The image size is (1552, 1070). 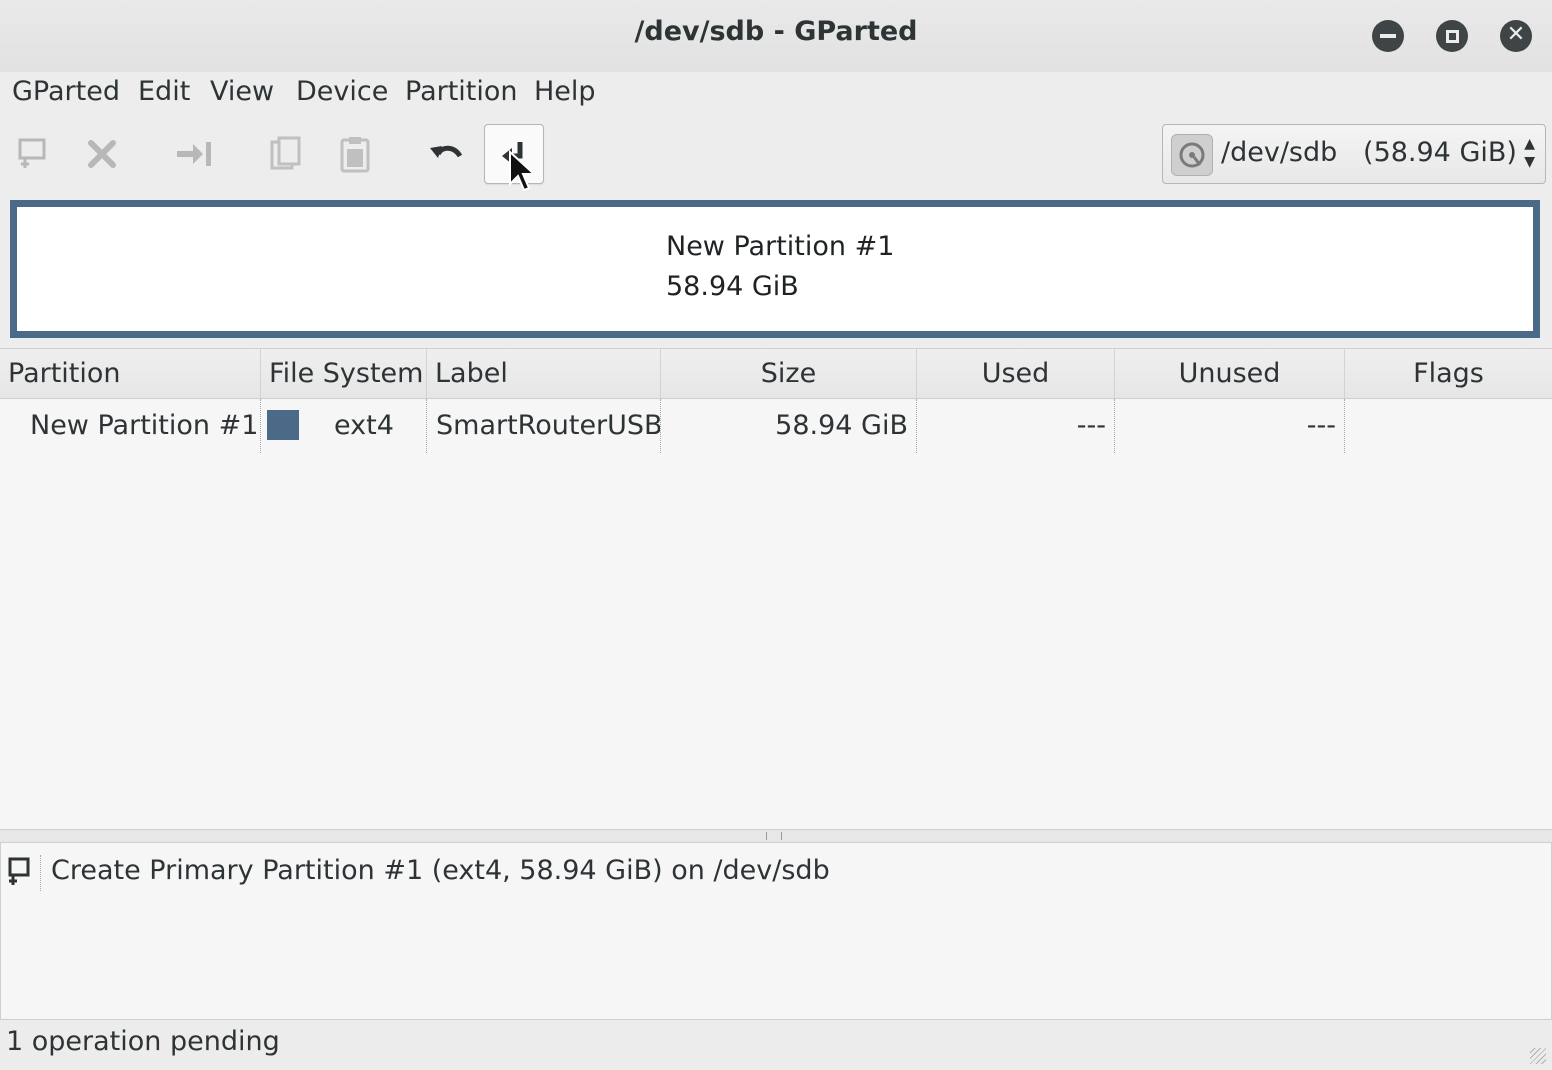 I want to click on delete-icon, so click(x=102, y=154).